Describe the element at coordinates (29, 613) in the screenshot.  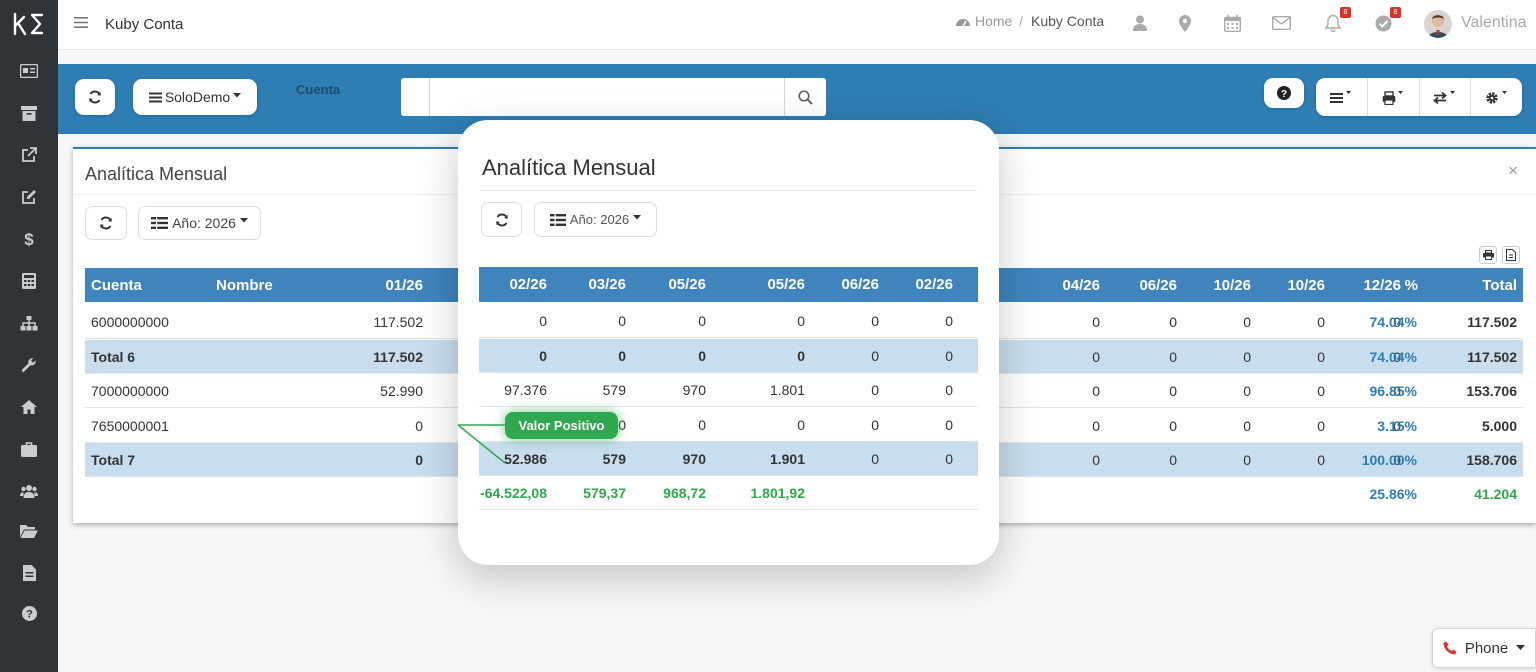
I see `sidebar-item-help: ?` at that location.